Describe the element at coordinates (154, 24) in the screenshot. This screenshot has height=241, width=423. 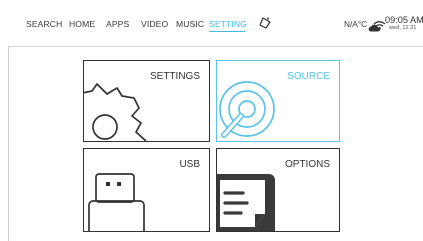
I see `nav-item-video: VIDEO` at that location.